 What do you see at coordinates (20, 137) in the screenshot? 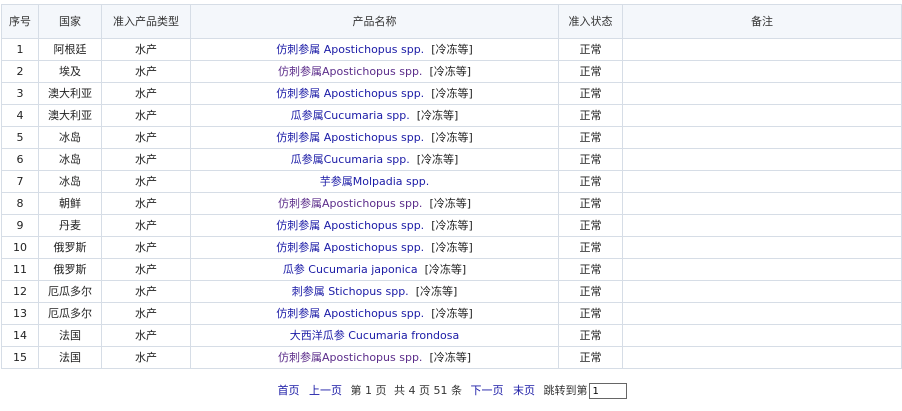
I see `cell-index: 5` at bounding box center [20, 137].